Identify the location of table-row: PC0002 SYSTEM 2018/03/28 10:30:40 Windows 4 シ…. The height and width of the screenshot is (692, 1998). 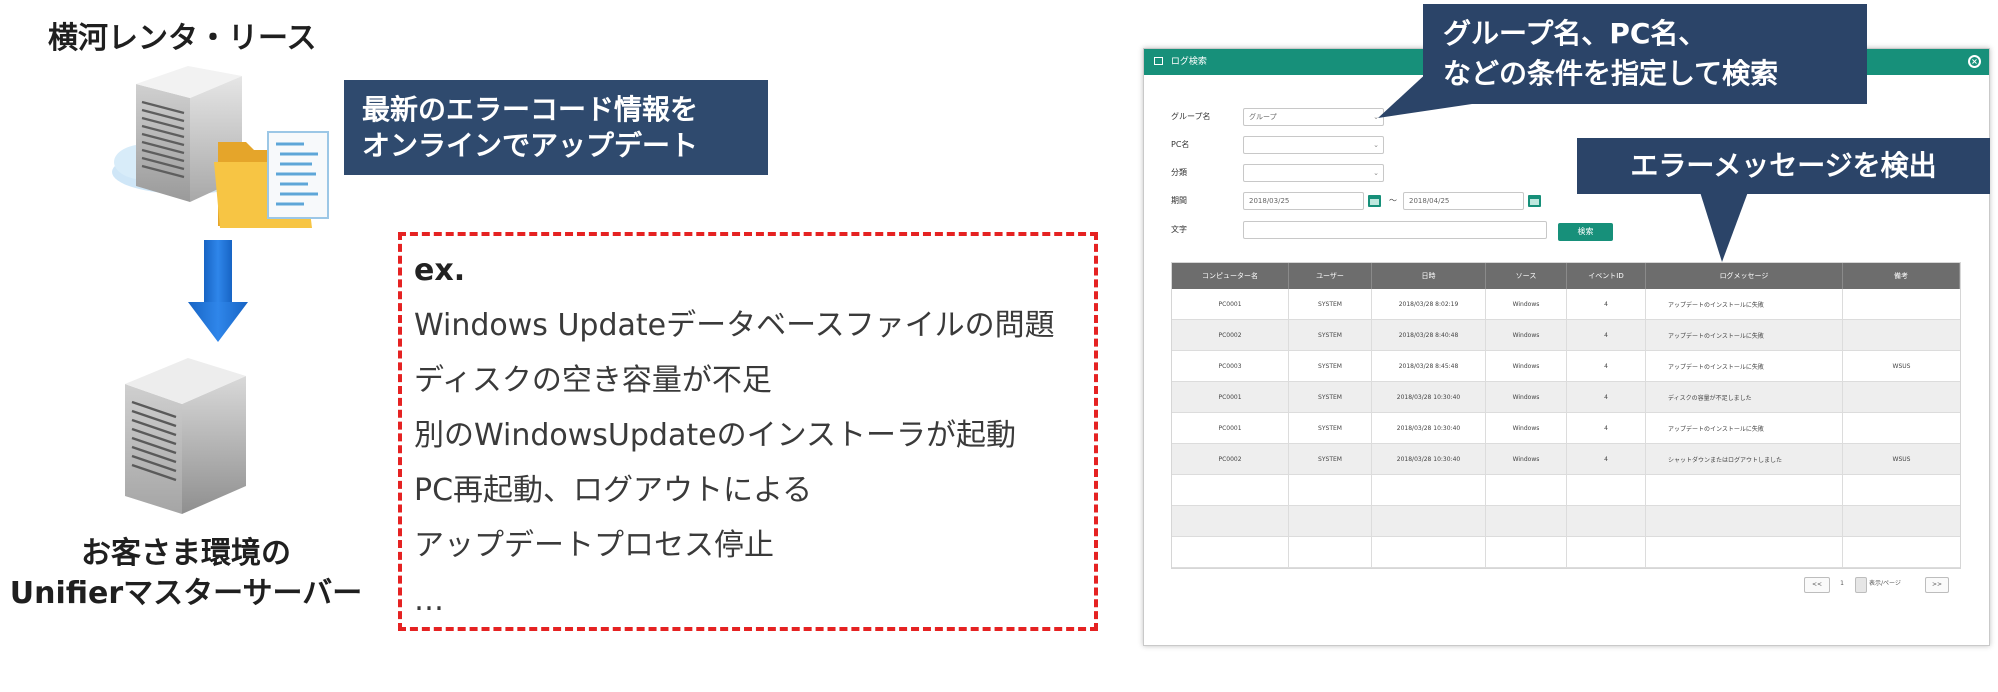
(1566, 459).